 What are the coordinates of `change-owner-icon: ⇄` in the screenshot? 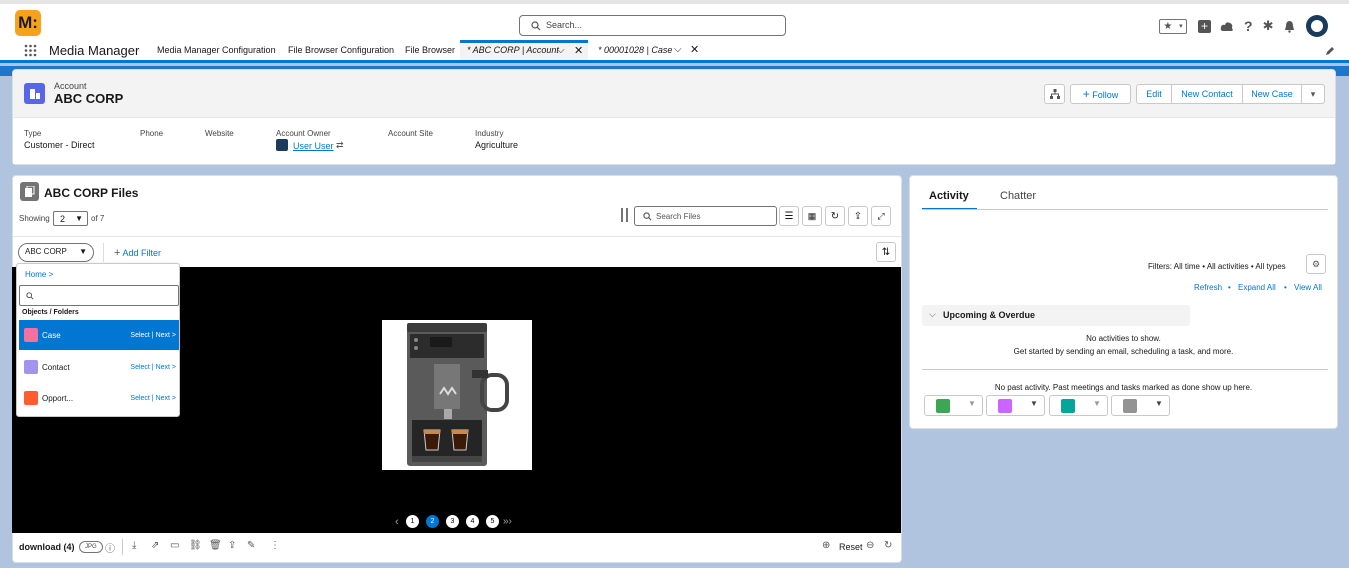 It's located at (340, 145).